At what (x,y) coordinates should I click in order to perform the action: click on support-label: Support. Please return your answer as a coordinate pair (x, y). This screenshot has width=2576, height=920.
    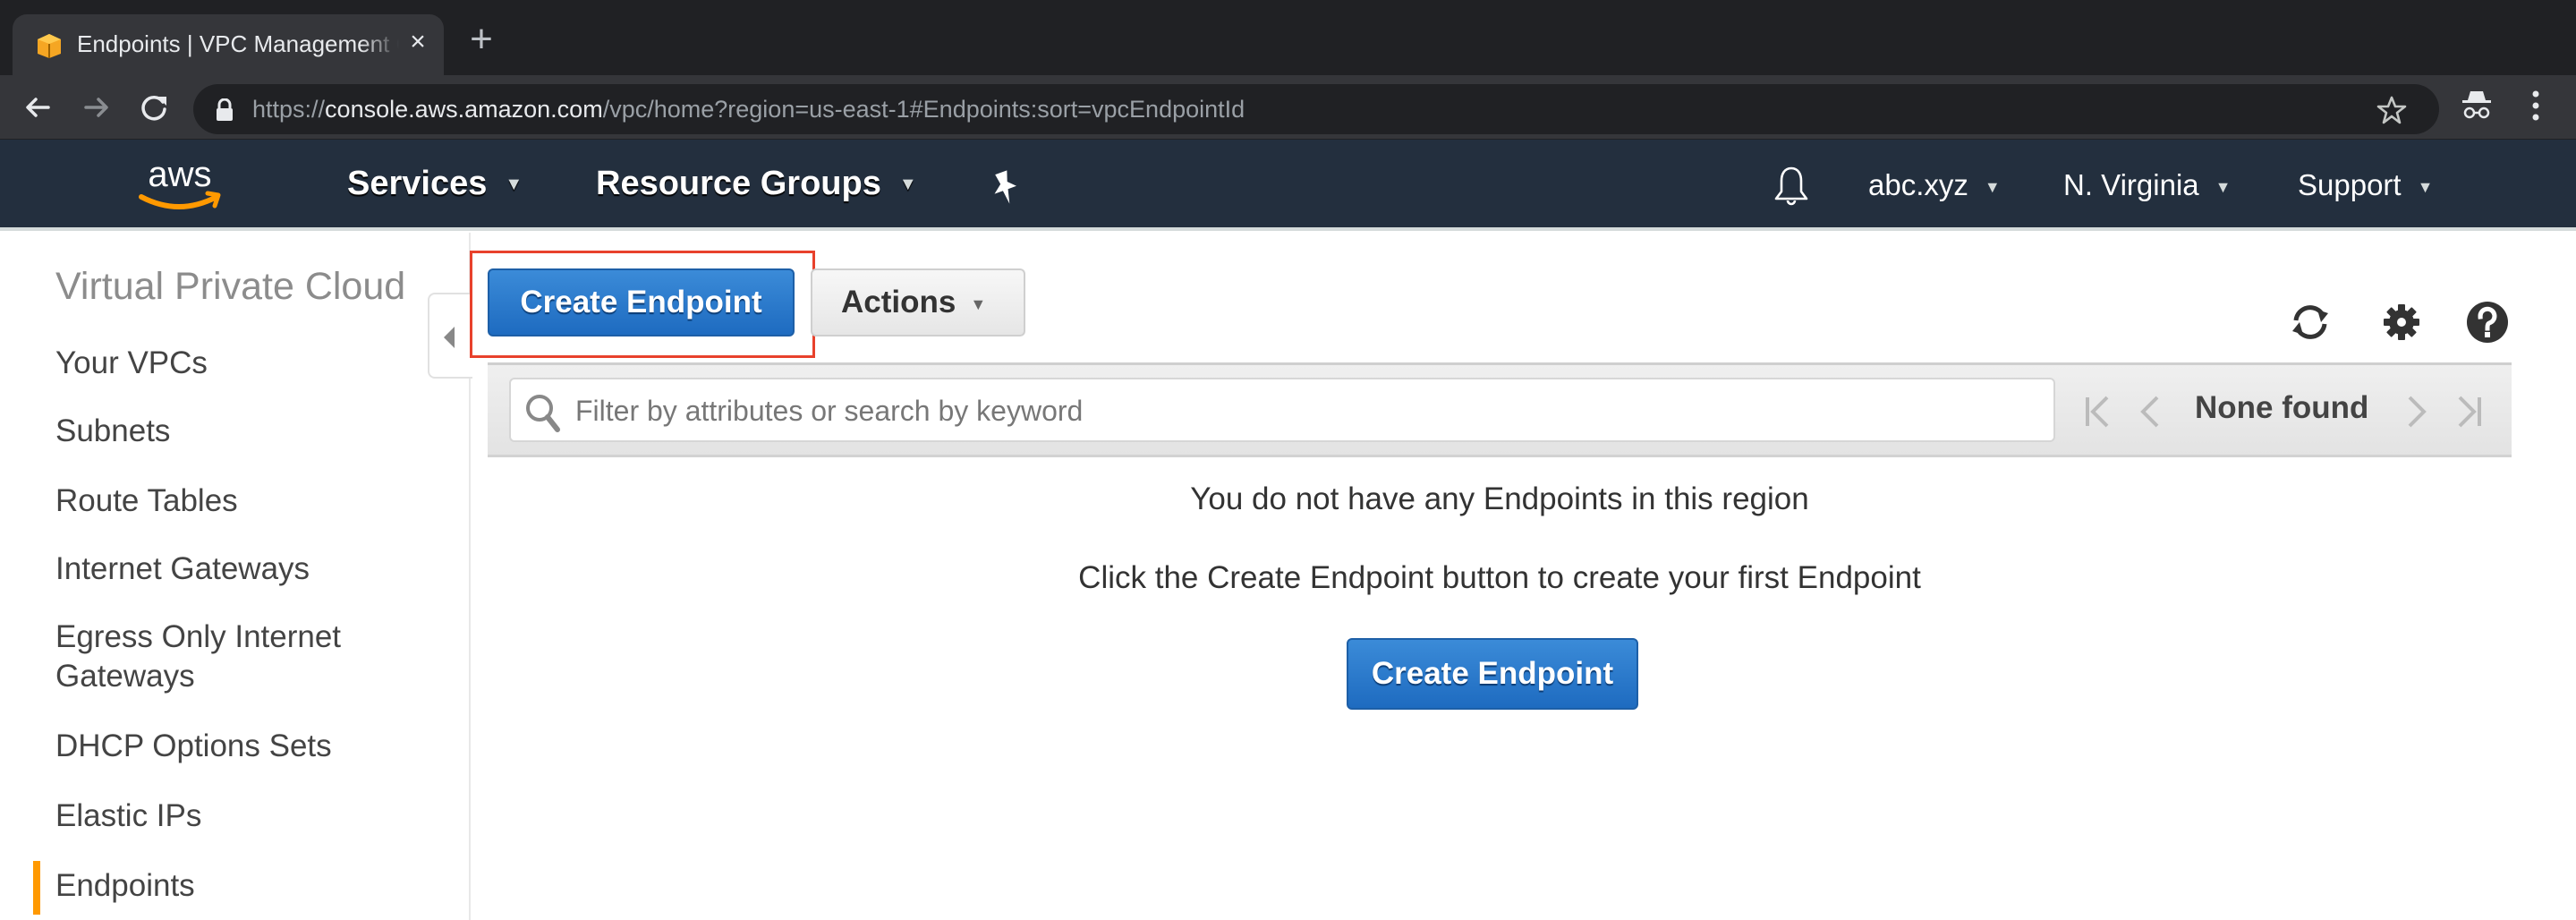
    Looking at the image, I should click on (2350, 184).